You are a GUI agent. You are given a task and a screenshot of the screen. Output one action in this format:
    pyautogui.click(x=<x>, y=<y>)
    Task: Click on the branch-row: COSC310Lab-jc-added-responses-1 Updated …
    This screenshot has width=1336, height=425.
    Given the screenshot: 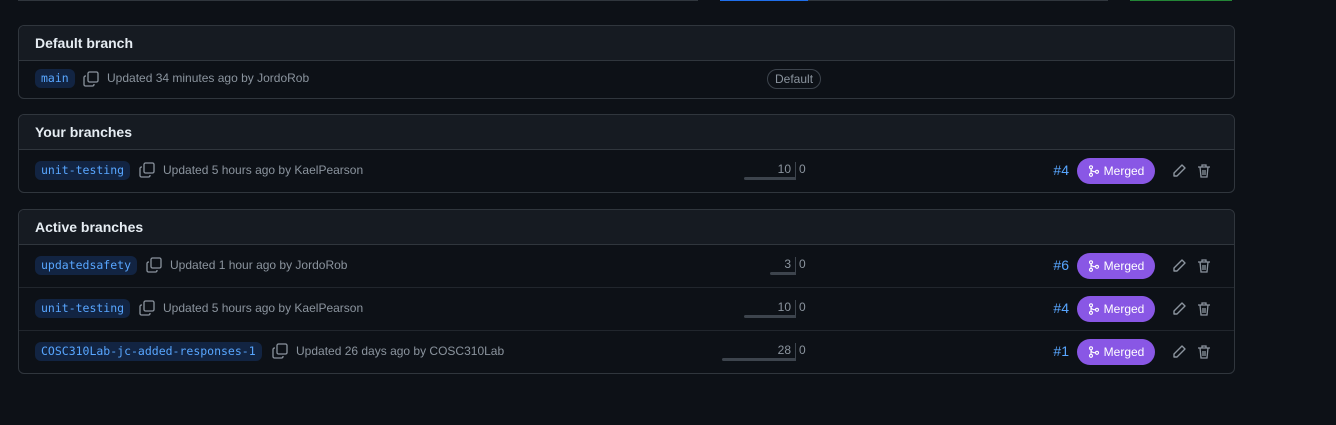 What is the action you would take?
    pyautogui.click(x=626, y=351)
    